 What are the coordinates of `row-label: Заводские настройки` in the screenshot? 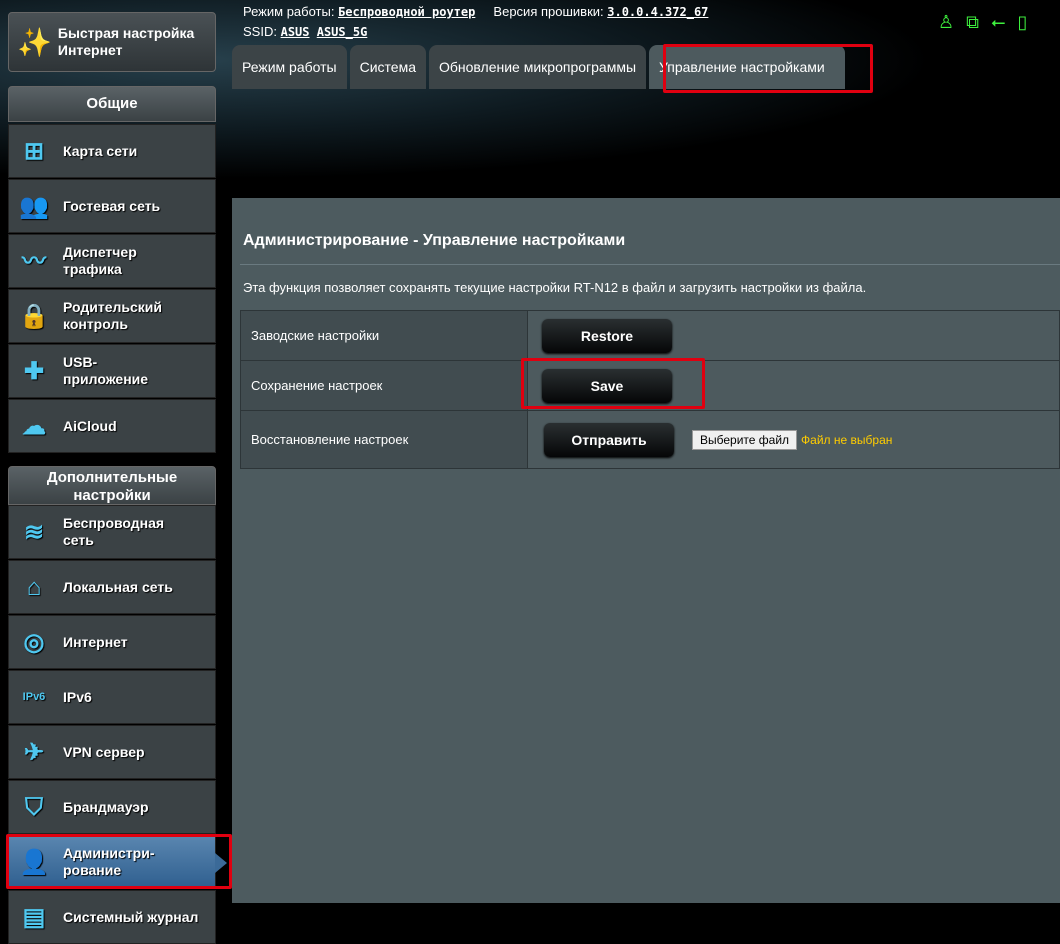 It's located at (384, 335).